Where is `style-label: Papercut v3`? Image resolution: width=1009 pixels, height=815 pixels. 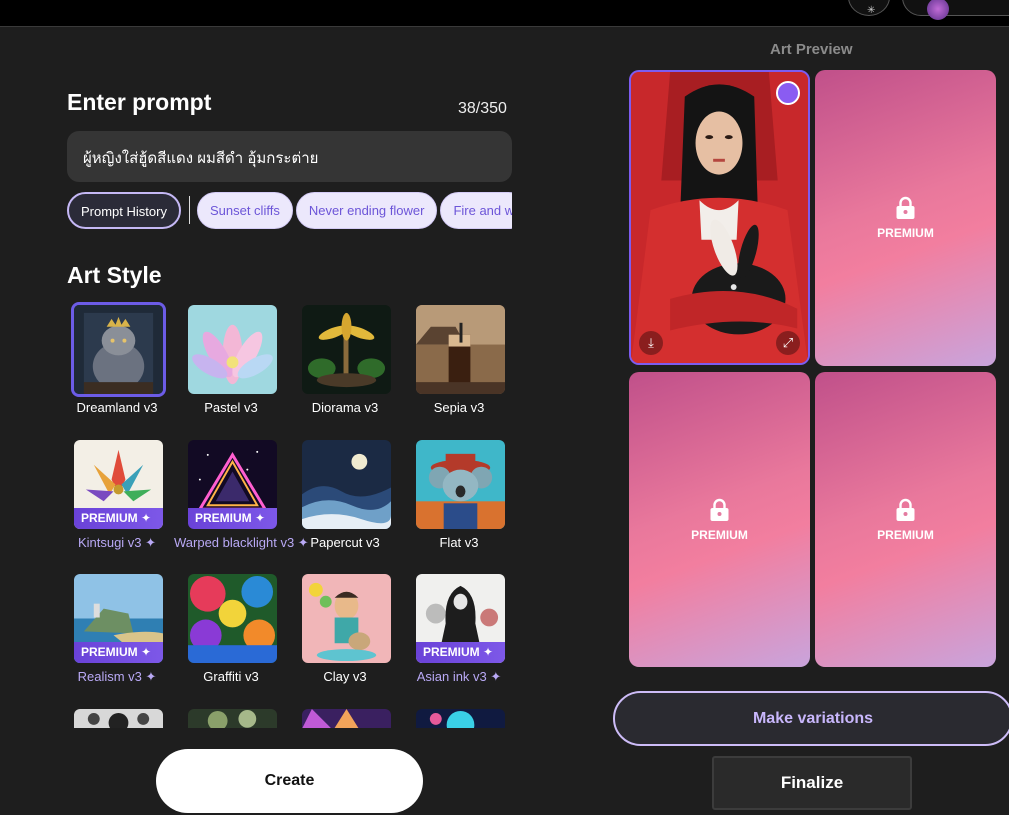
style-label: Papercut v3 is located at coordinates (345, 542).